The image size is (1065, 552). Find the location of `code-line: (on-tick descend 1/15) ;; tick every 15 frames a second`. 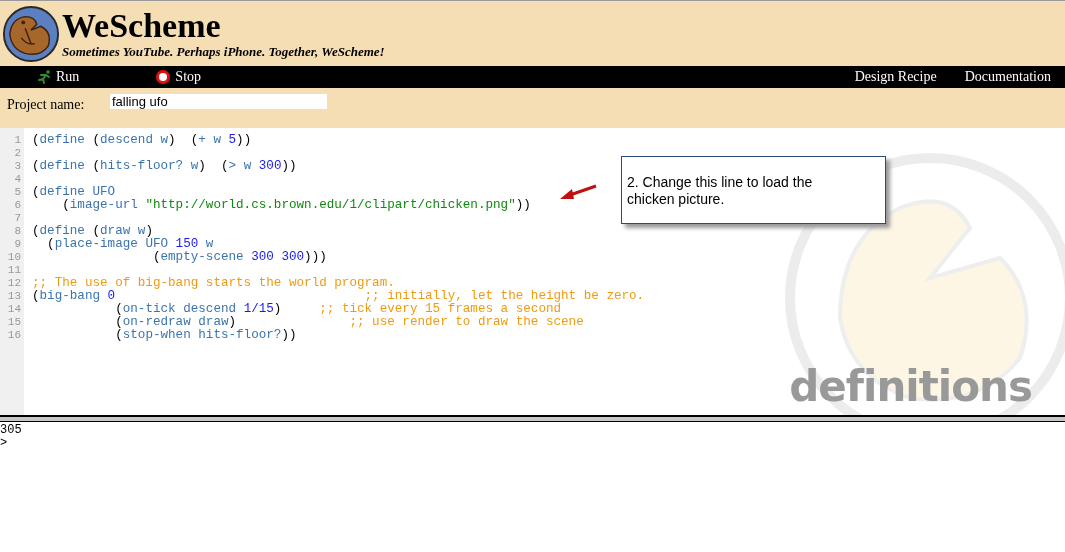

code-line: (on-tick descend 1/15) ;; tick every 15 frames a second is located at coordinates (338, 309).